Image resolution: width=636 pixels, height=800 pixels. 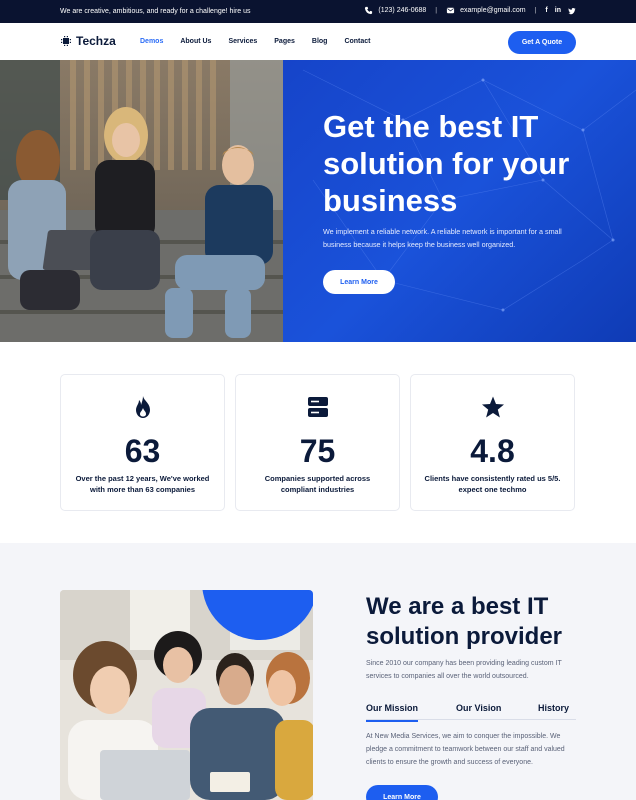 I want to click on topbar-phone: (123) 246-0688, so click(x=395, y=10).